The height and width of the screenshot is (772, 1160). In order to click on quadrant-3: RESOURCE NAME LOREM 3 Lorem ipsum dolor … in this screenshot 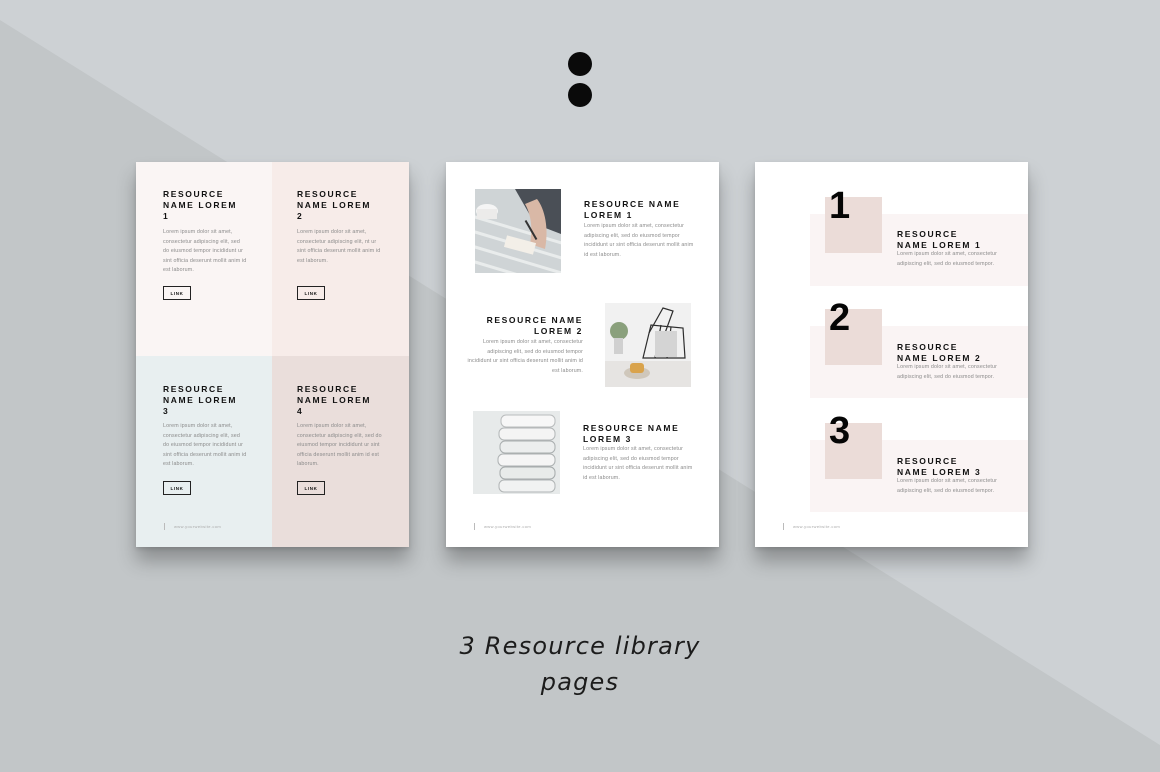, I will do `click(204, 451)`.